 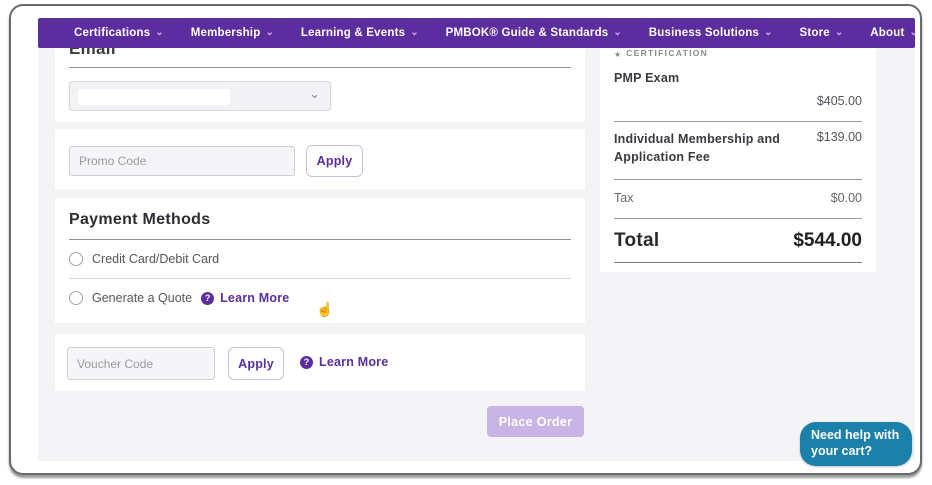 I want to click on email-heading: Email, so click(x=92, y=53).